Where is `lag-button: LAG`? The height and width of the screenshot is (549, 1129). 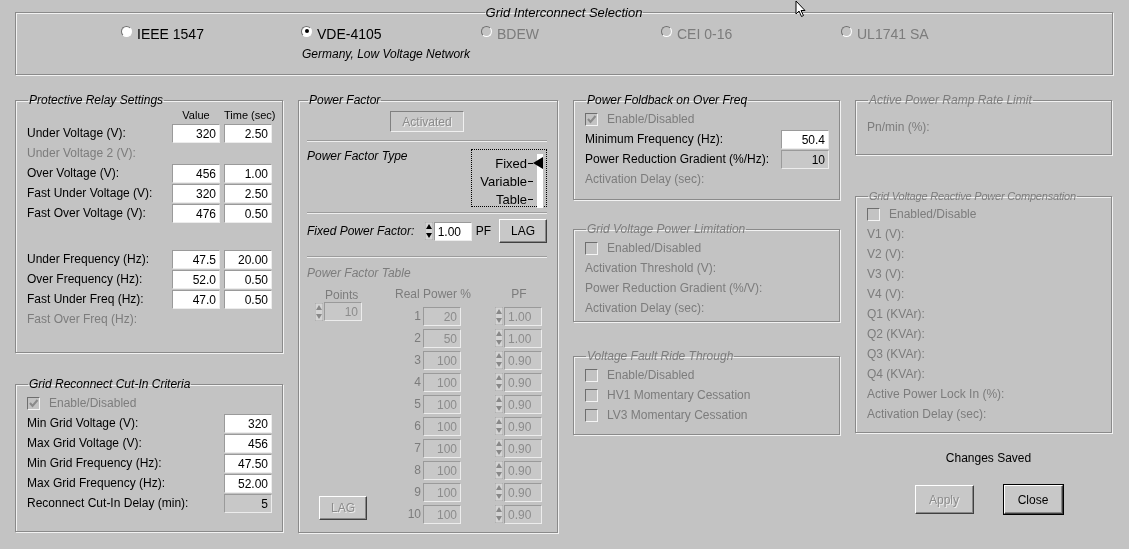 lag-button: LAG is located at coordinates (523, 231).